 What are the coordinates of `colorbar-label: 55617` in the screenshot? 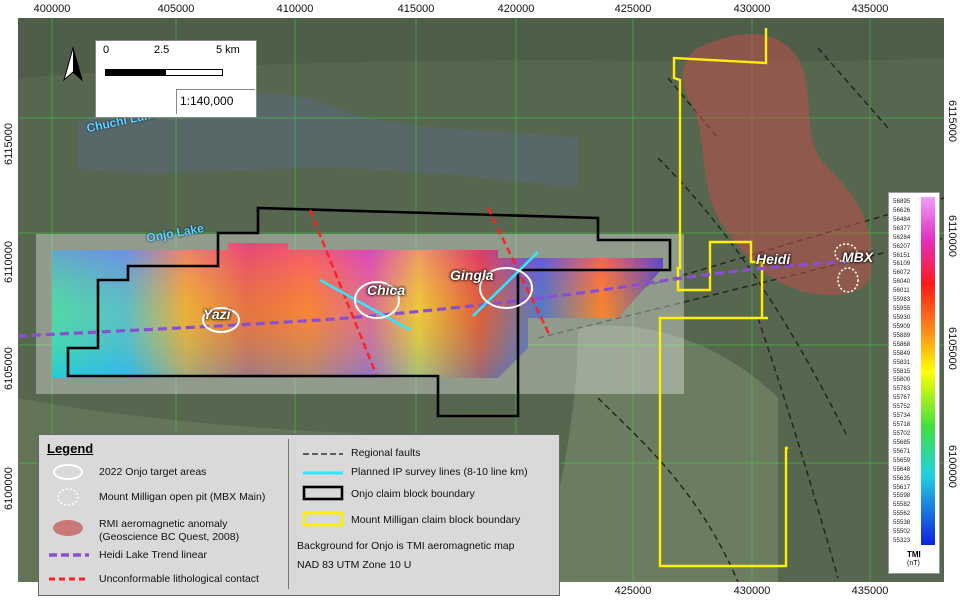 It's located at (902, 487).